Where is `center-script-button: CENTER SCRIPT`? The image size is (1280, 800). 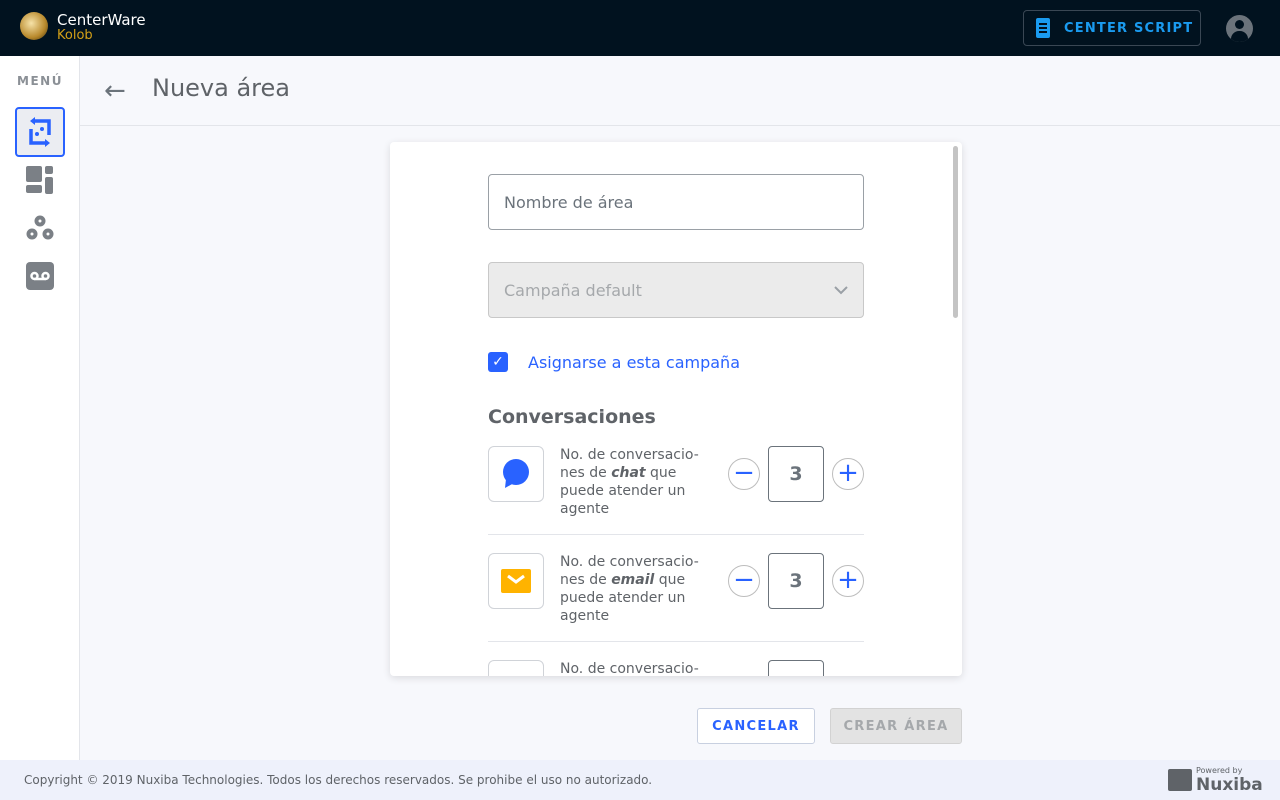 center-script-button: CENTER SCRIPT is located at coordinates (1112, 28).